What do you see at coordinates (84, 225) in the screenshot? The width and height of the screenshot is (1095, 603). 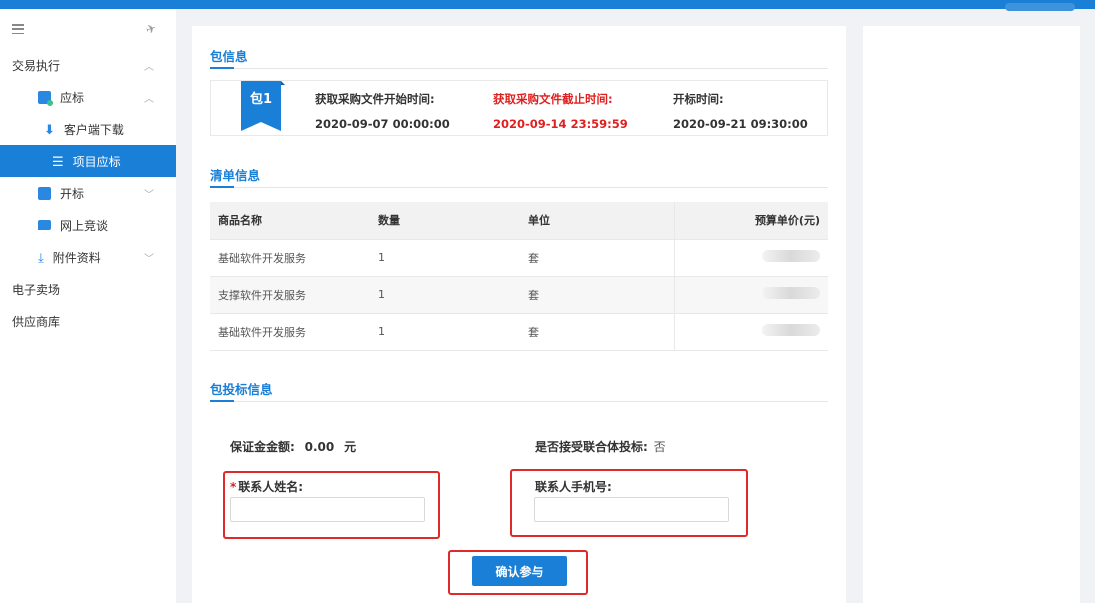 I see `sidebar-item-label: 网上竞谈` at bounding box center [84, 225].